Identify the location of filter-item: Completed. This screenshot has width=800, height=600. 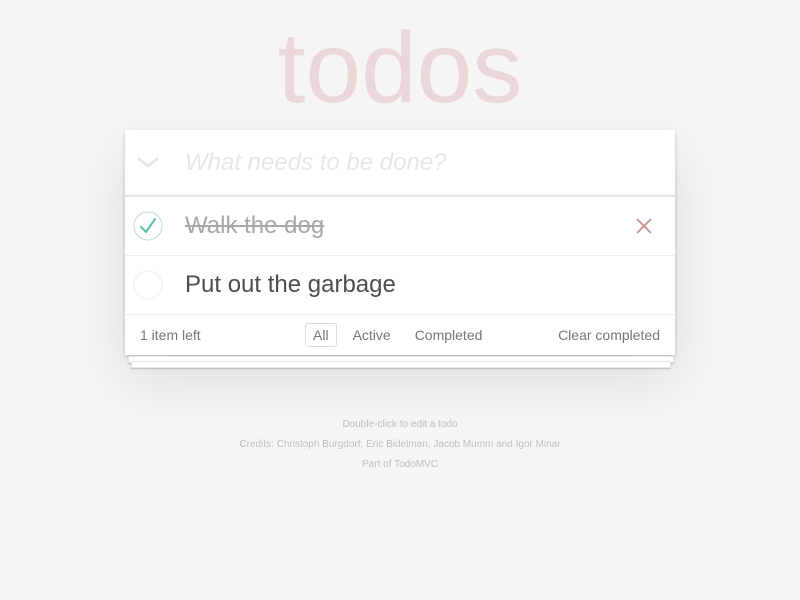
(449, 335).